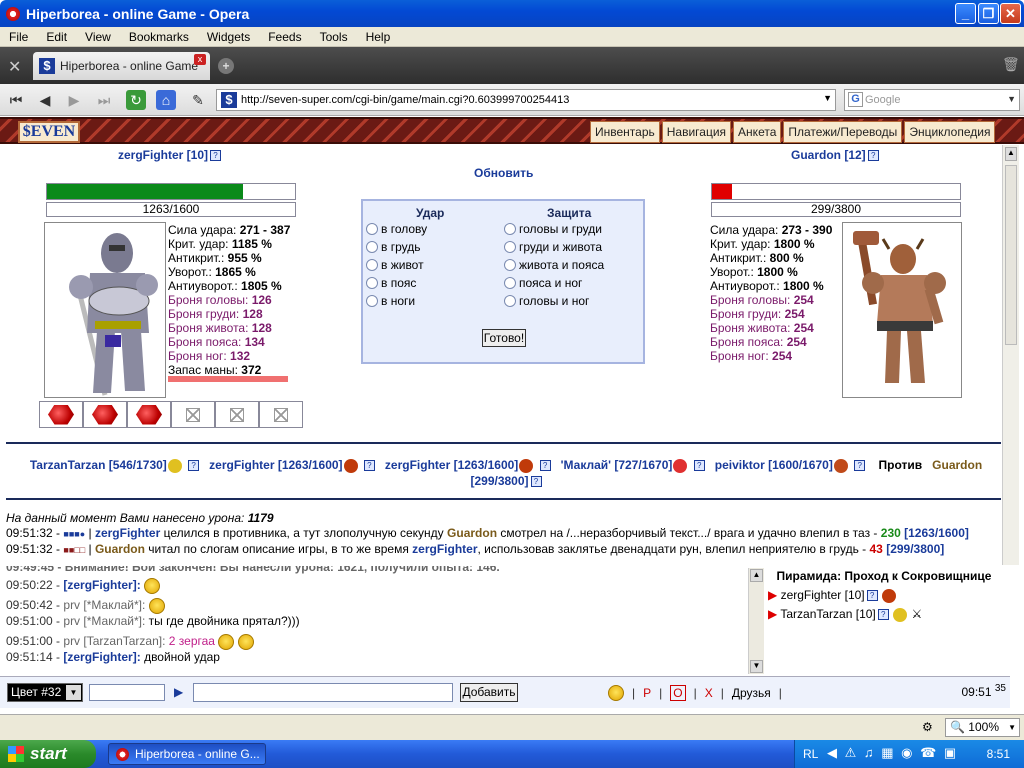 This screenshot has width=1024, height=768. What do you see at coordinates (56, 37) in the screenshot?
I see `menu-edit: Edit` at bounding box center [56, 37].